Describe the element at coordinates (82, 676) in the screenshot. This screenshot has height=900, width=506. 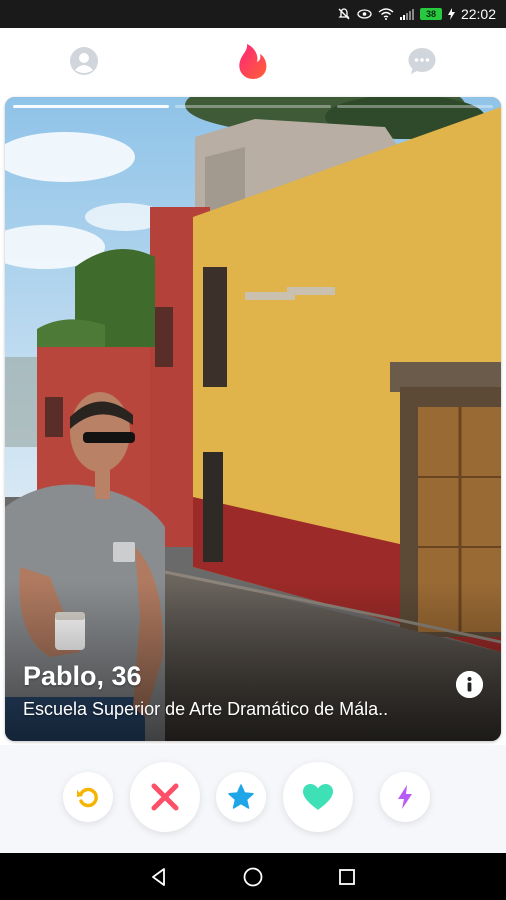
I see `profile-name-age: Pablo, 36` at that location.